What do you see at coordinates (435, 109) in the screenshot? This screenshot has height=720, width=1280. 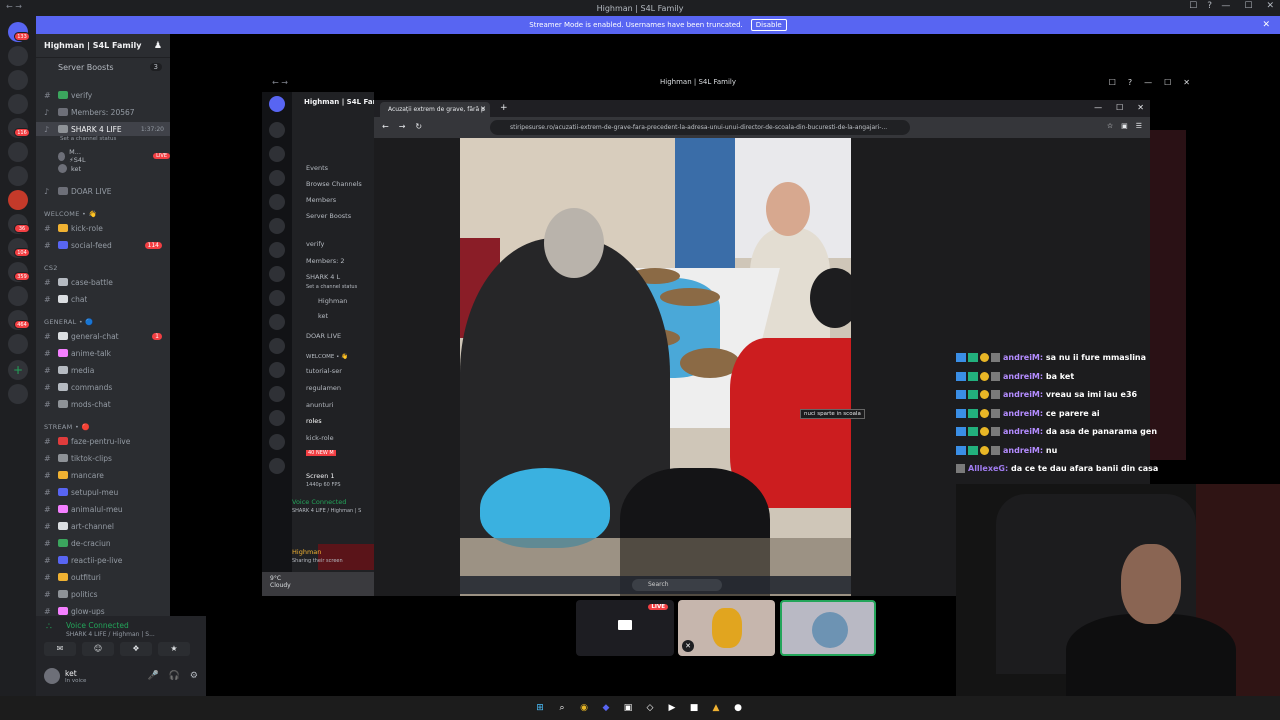 I see `browser-tab: Acuzații extrem de grave, fără p ✕` at bounding box center [435, 109].